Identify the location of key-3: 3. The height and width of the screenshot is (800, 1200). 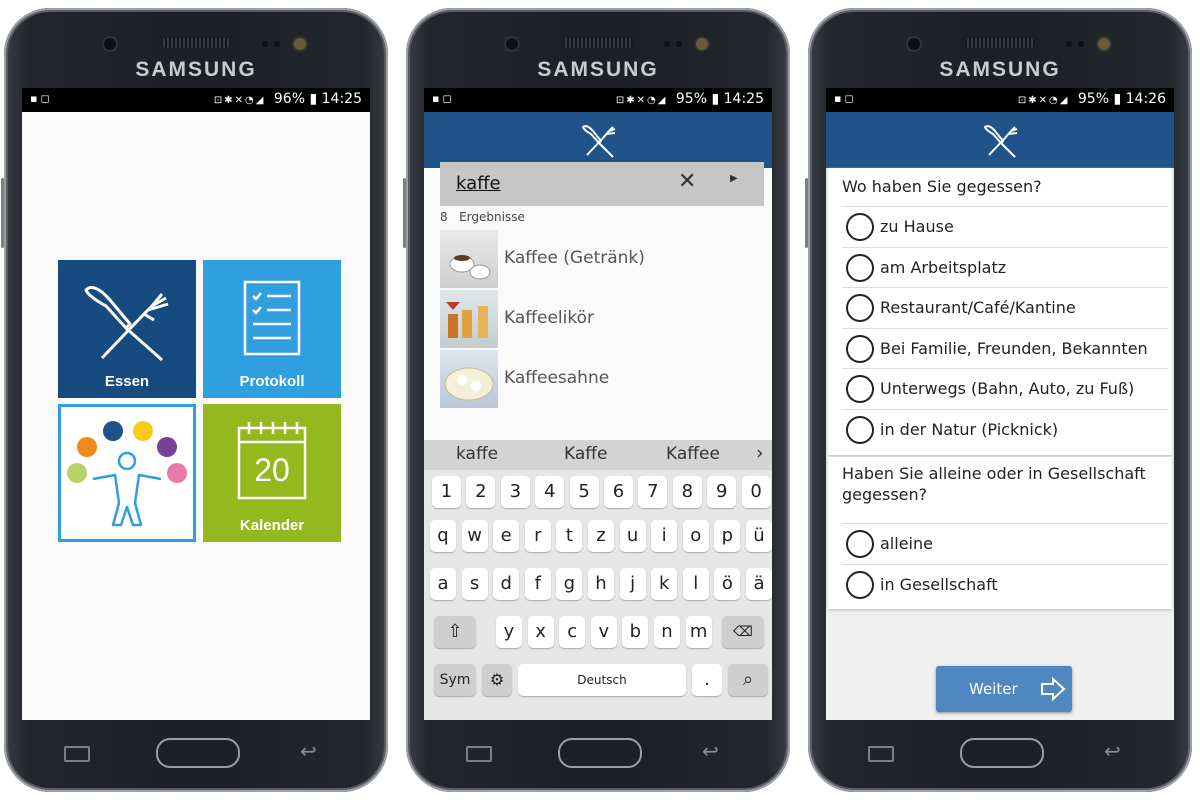
(515, 492).